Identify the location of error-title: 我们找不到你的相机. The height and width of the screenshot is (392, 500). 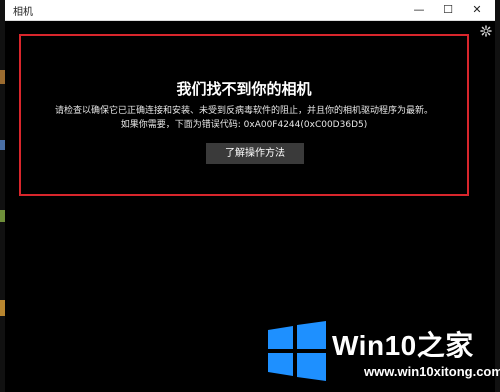
(244, 89).